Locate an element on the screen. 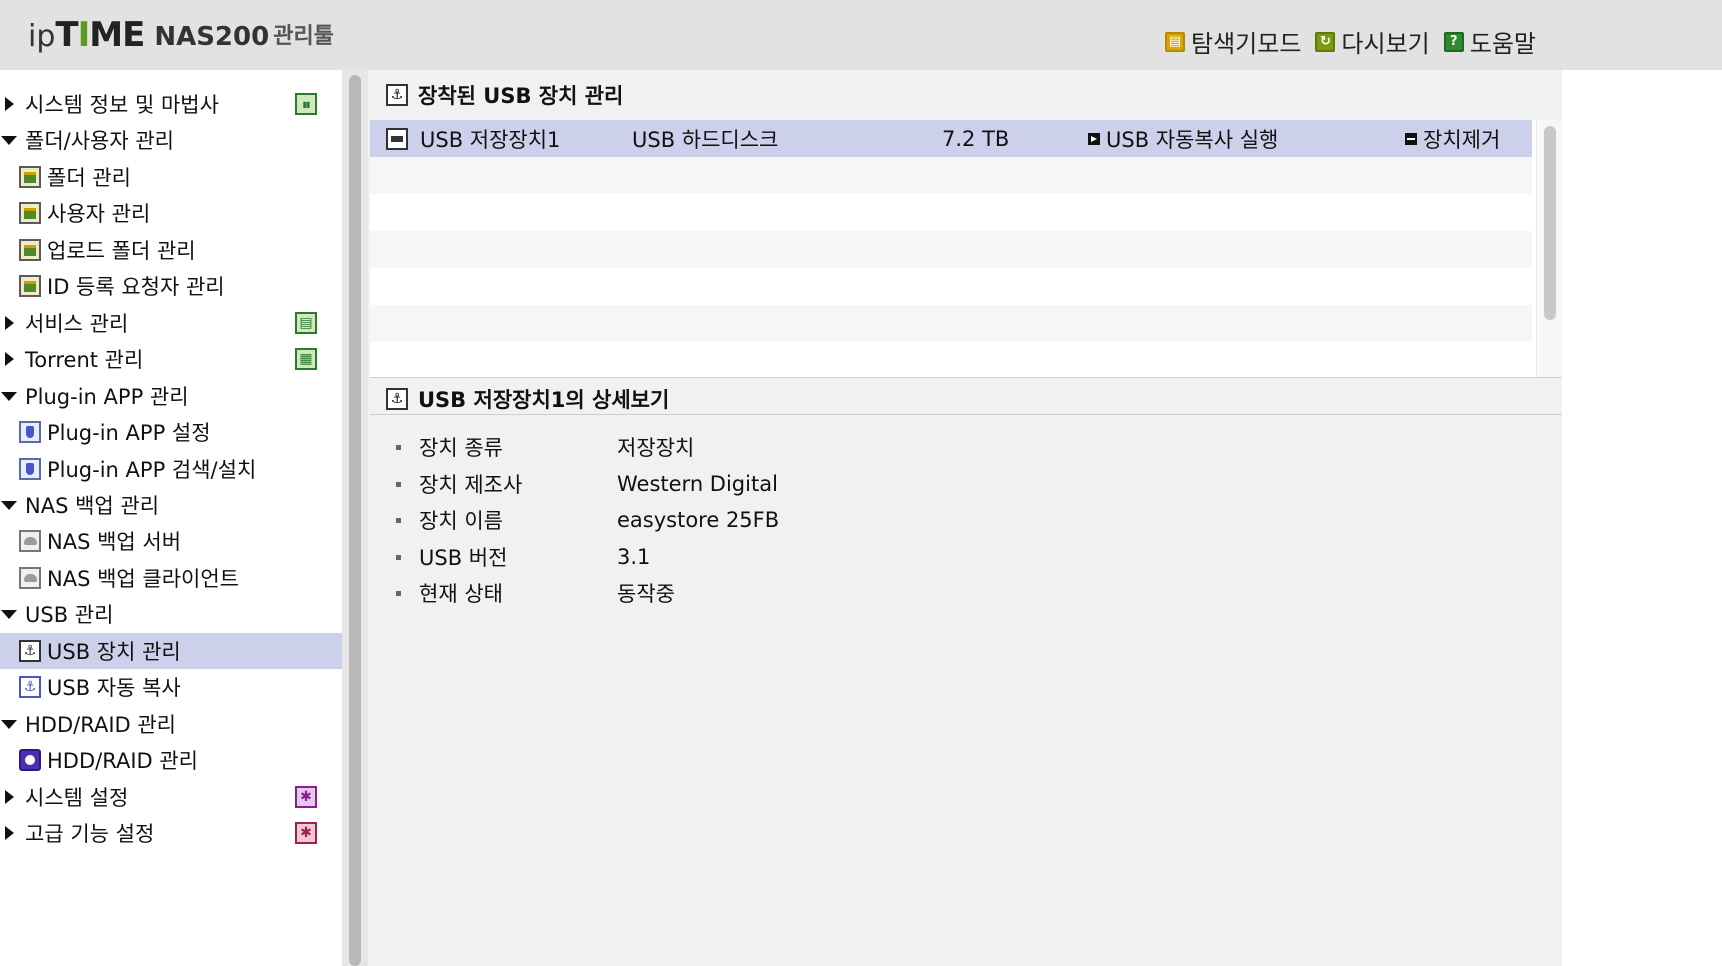 This screenshot has width=1722, height=966. sidebar-item-label: HDD/RAID 관리 is located at coordinates (122, 761).